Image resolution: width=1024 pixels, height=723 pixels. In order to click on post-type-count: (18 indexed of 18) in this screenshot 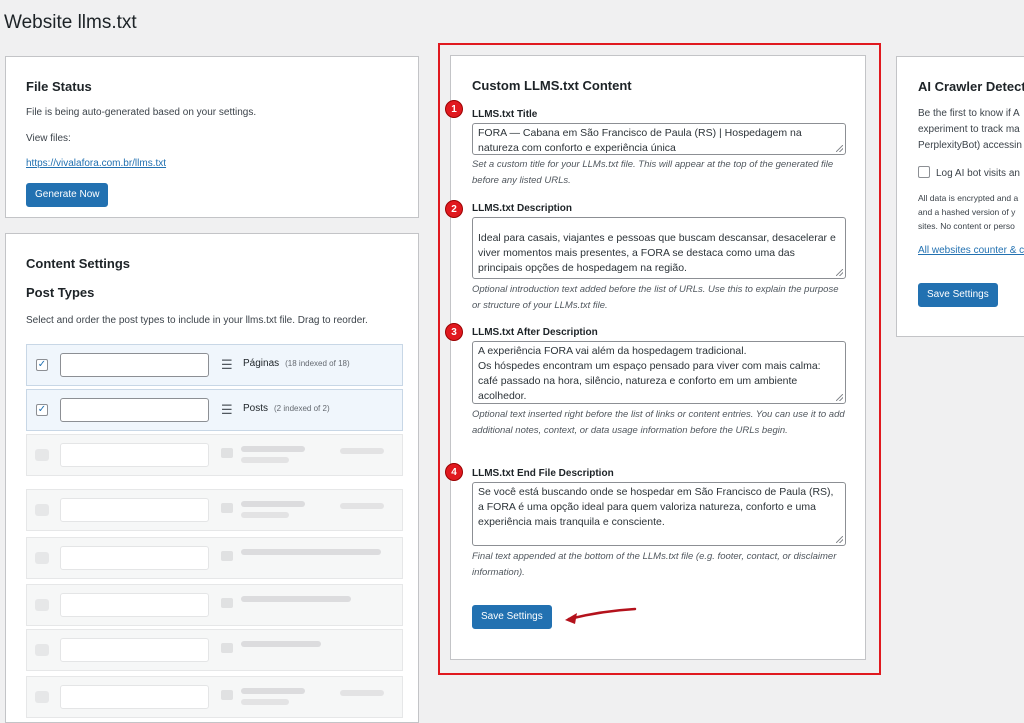, I will do `click(317, 363)`.